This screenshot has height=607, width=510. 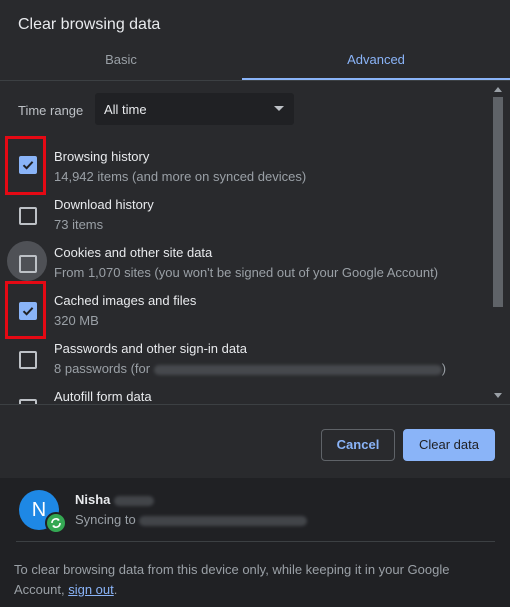 What do you see at coordinates (89, 24) in the screenshot?
I see `dialog-title: Clear browsing data` at bounding box center [89, 24].